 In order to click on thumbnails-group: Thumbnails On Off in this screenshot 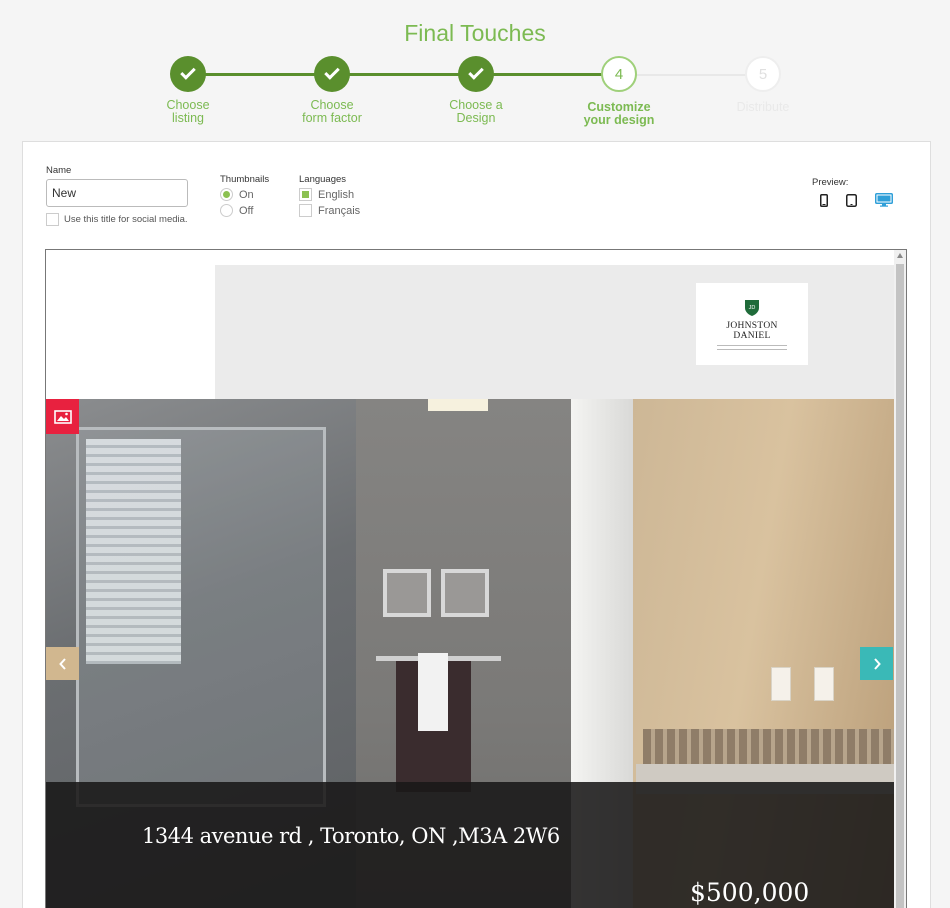, I will do `click(244, 195)`.